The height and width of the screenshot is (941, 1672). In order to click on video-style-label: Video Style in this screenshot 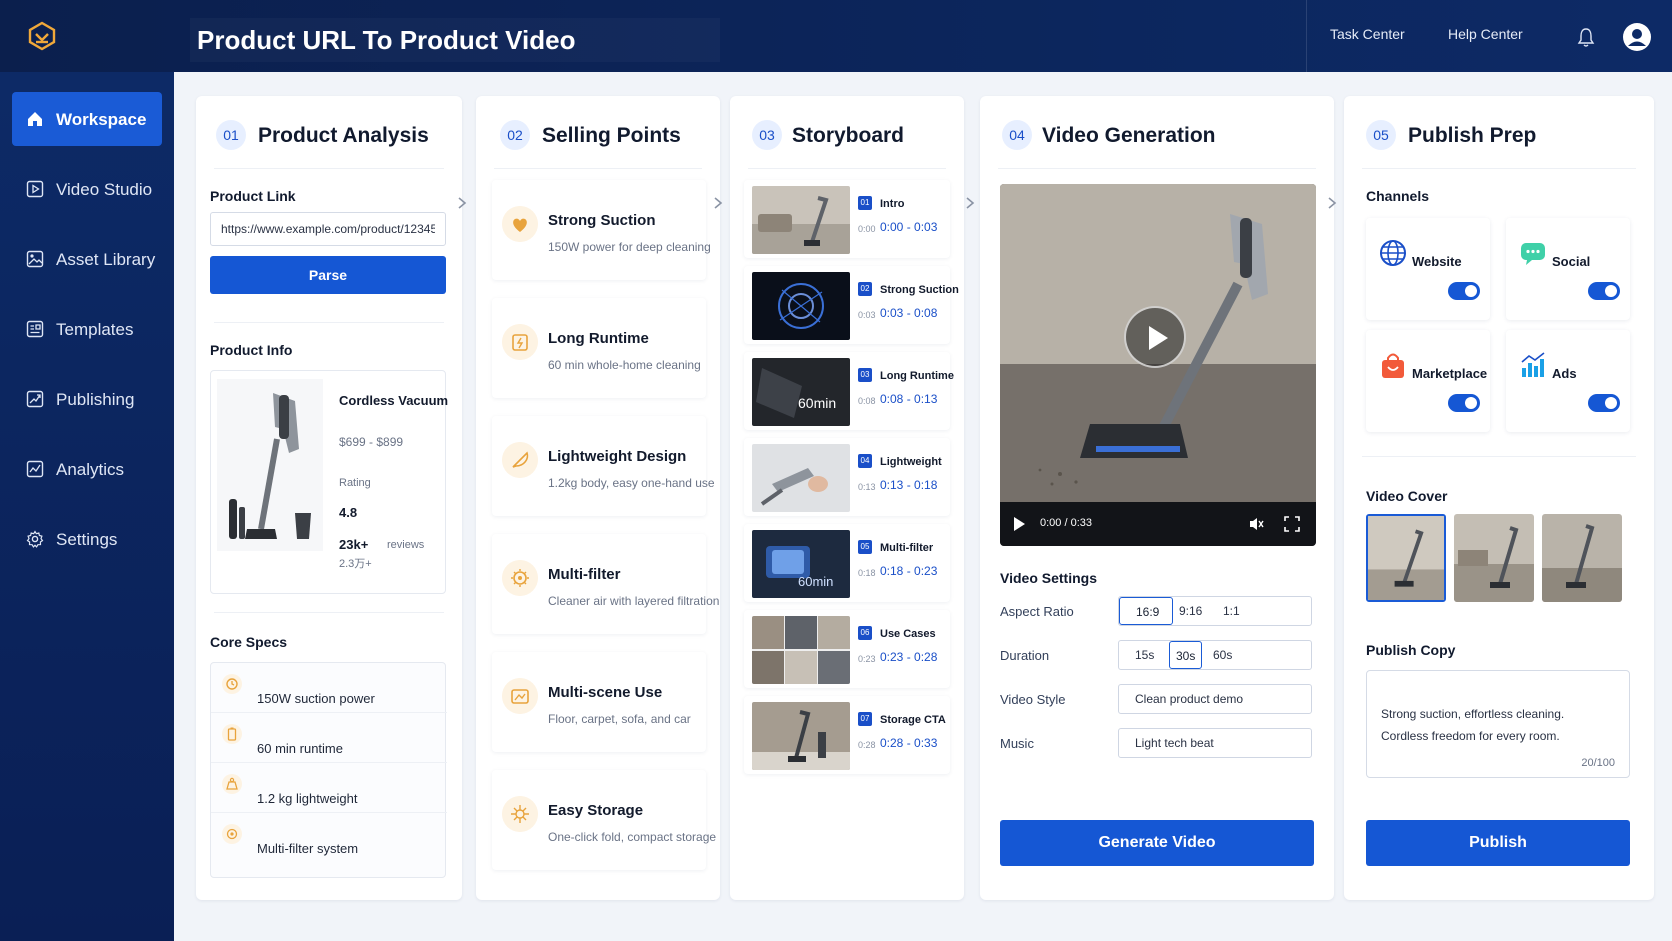, I will do `click(1033, 699)`.